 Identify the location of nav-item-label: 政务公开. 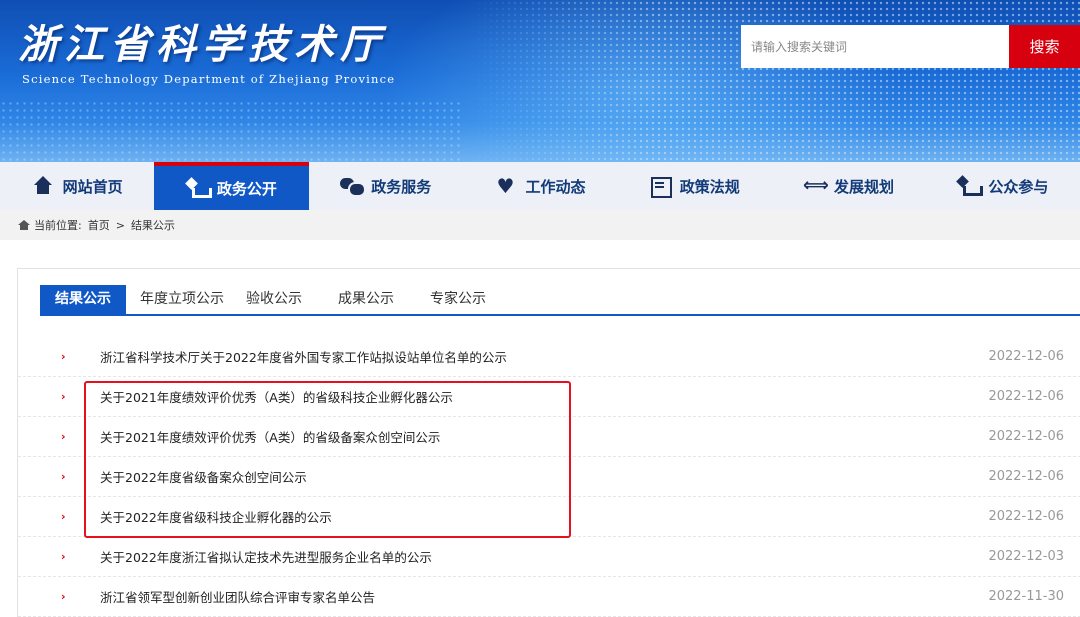
(246, 188).